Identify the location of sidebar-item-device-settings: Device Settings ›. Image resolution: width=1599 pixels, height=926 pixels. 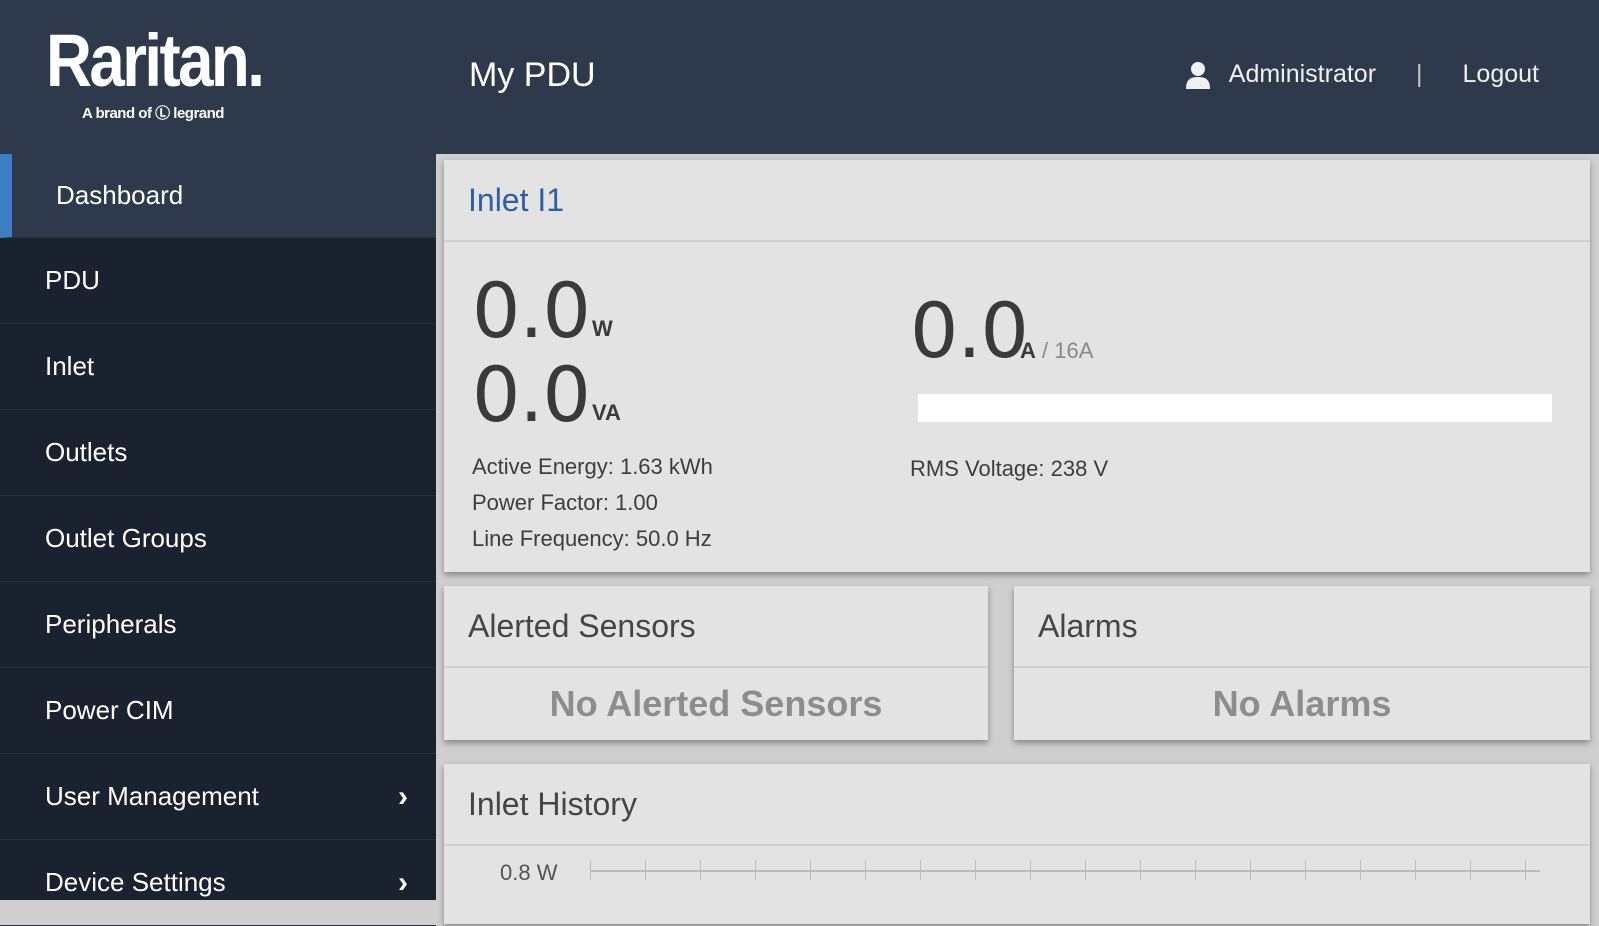
(218, 883).